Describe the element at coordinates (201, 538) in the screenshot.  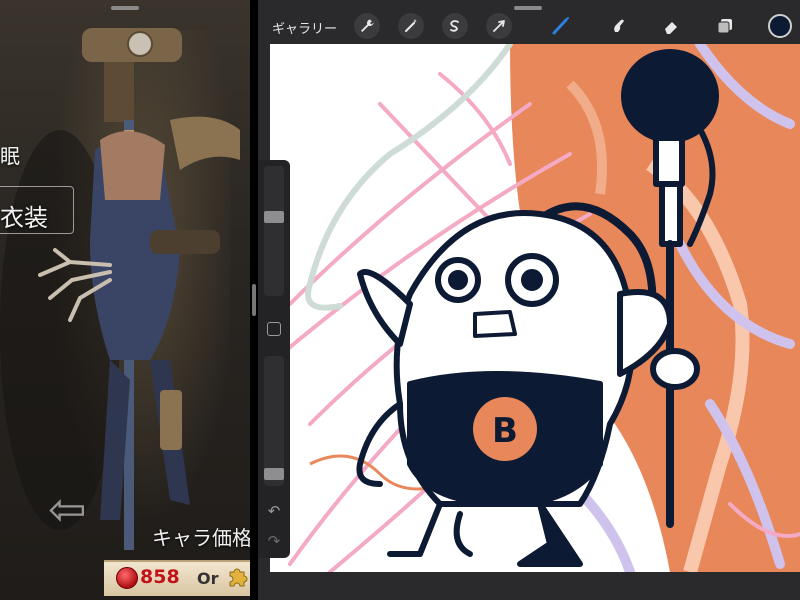
I see `character-price-label: キャラ価格` at that location.